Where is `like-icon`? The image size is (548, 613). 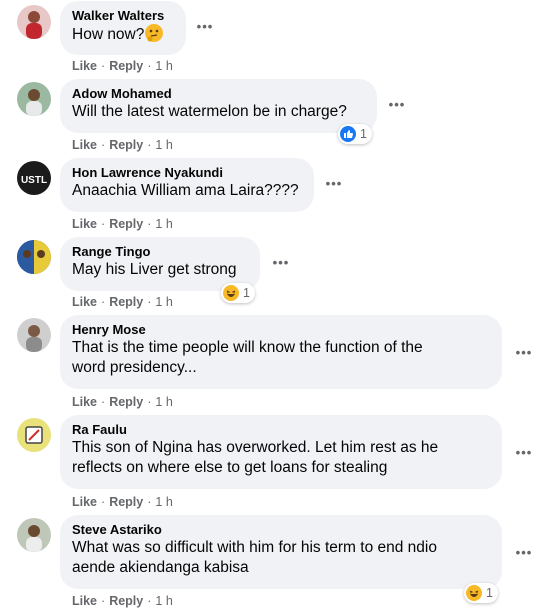 like-icon is located at coordinates (348, 134).